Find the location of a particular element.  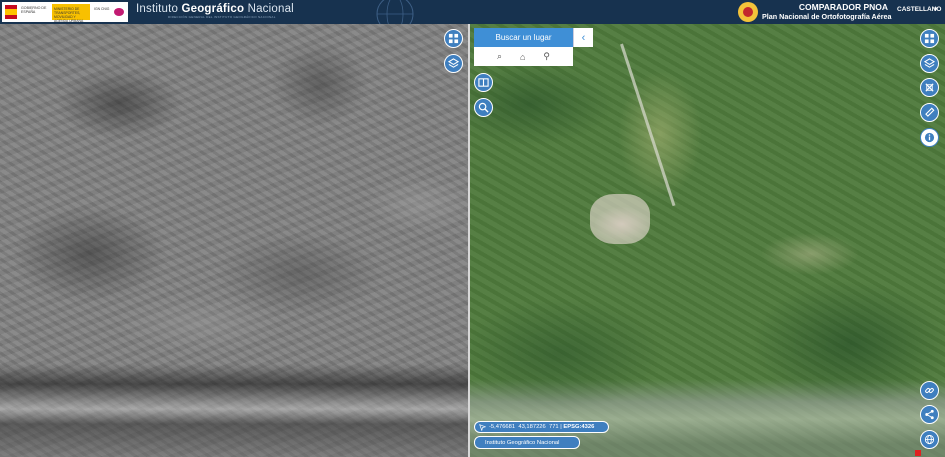

info-button is located at coordinates (929, 137).